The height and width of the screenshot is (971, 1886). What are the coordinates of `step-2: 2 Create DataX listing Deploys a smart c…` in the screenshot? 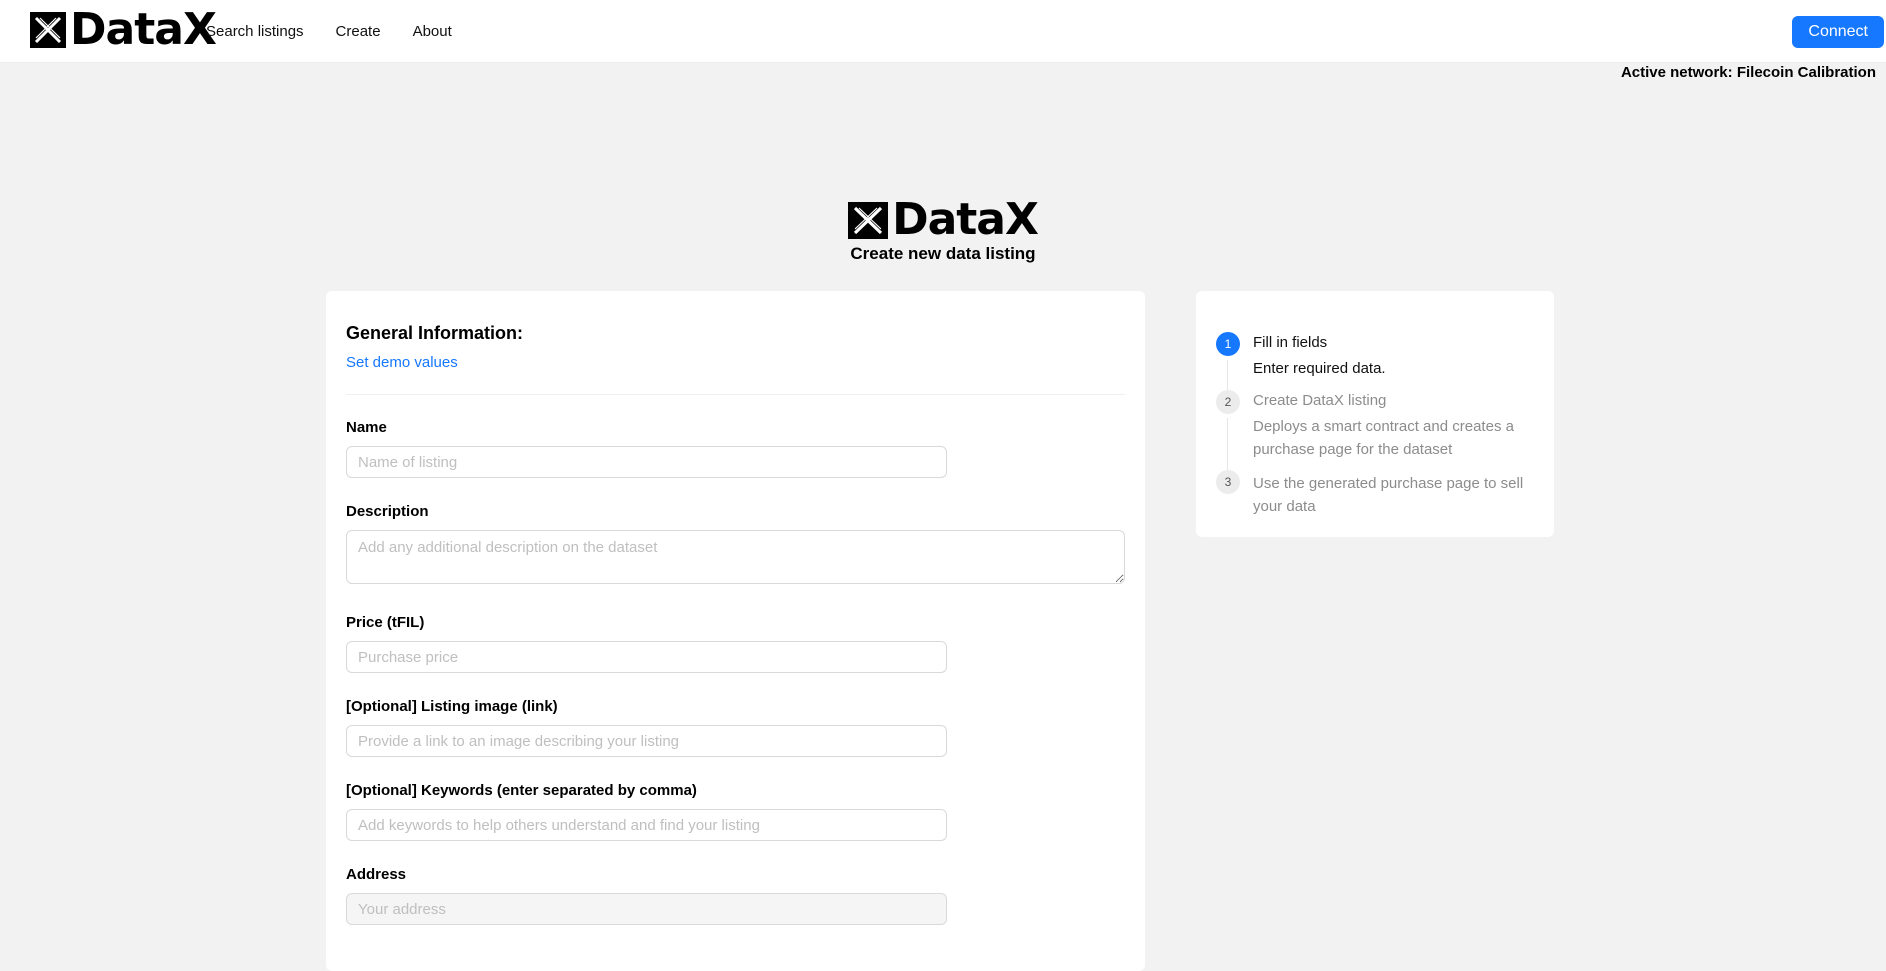 It's located at (1376, 430).